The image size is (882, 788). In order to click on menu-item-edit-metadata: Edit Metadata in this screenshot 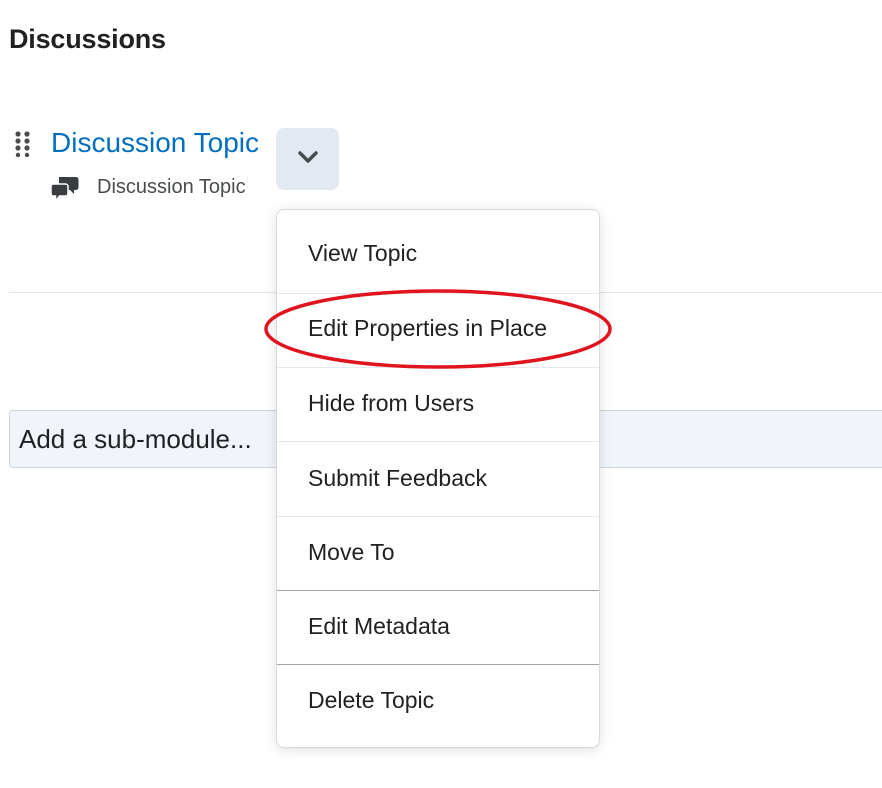, I will do `click(438, 626)`.